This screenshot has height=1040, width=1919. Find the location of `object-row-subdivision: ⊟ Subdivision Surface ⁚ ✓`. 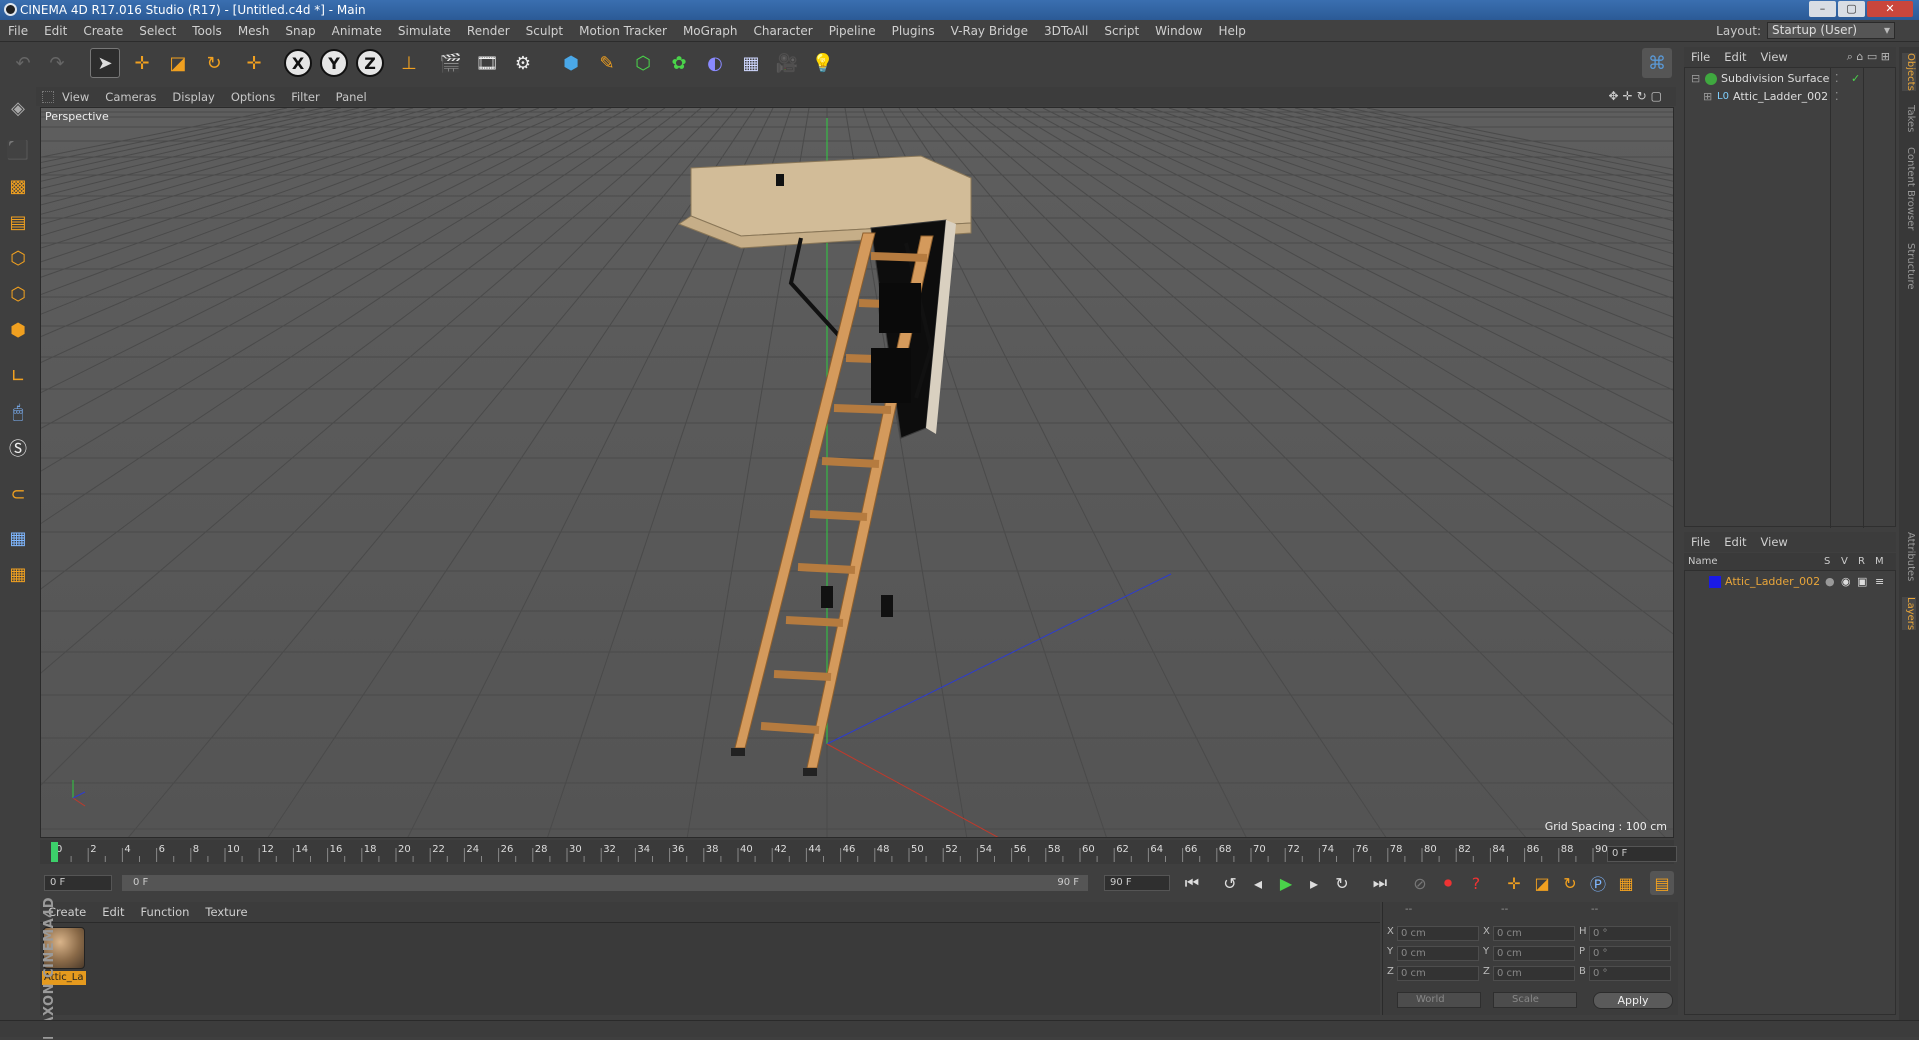

object-row-subdivision: ⊟ Subdivision Surface ⁚ ✓ is located at coordinates (1791, 79).